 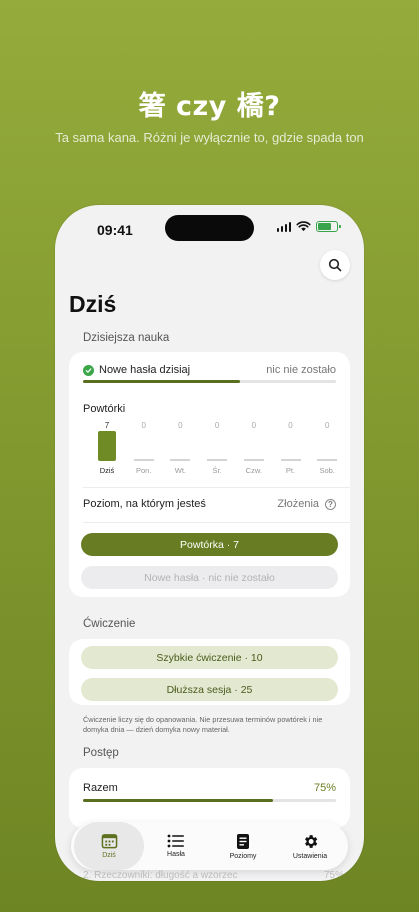 What do you see at coordinates (327, 448) in the screenshot?
I see `forecast-day: 0 Sob.` at bounding box center [327, 448].